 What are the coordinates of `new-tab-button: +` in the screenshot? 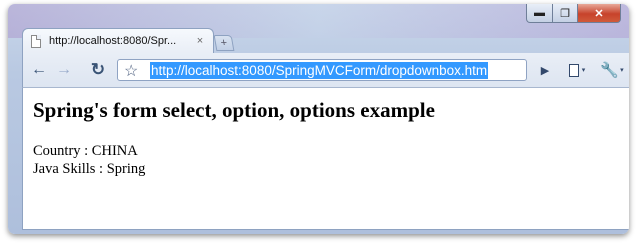 It's located at (224, 43).